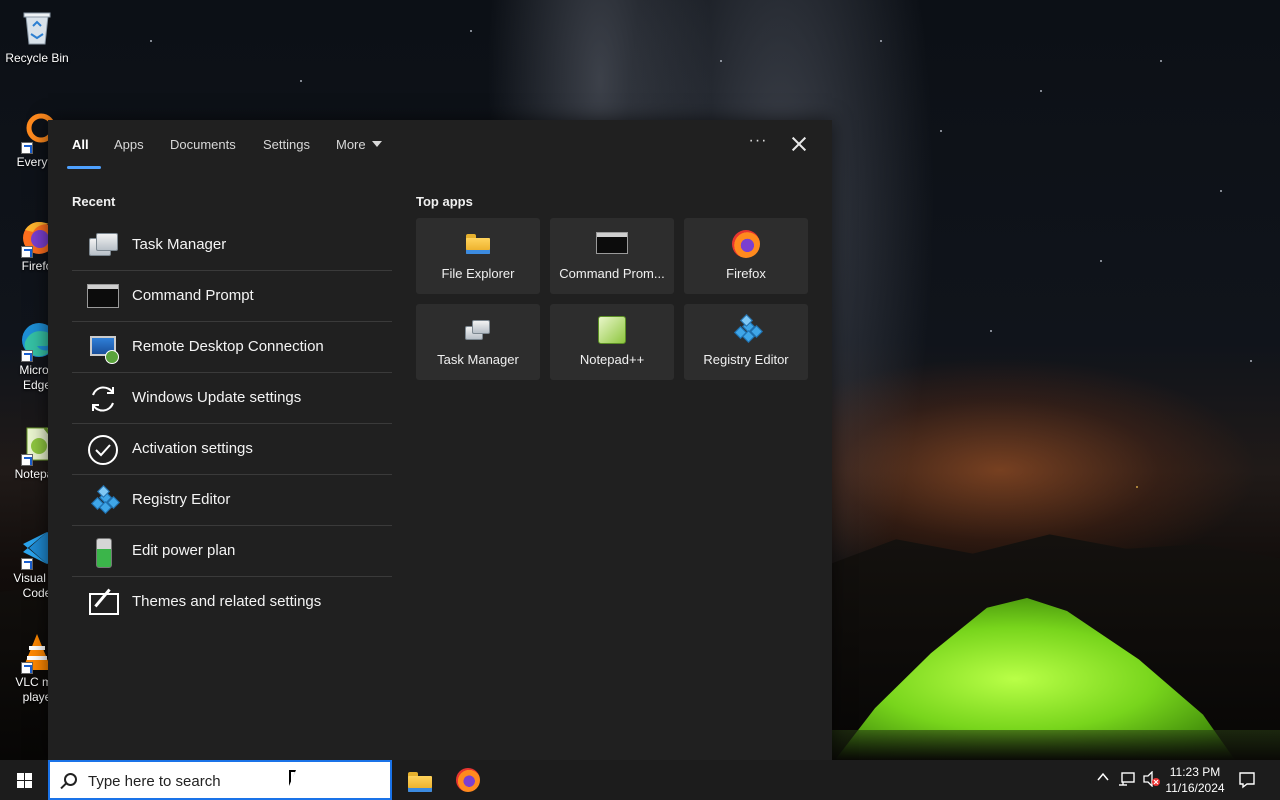  What do you see at coordinates (351, 144) in the screenshot?
I see `tab-more-label: More` at bounding box center [351, 144].